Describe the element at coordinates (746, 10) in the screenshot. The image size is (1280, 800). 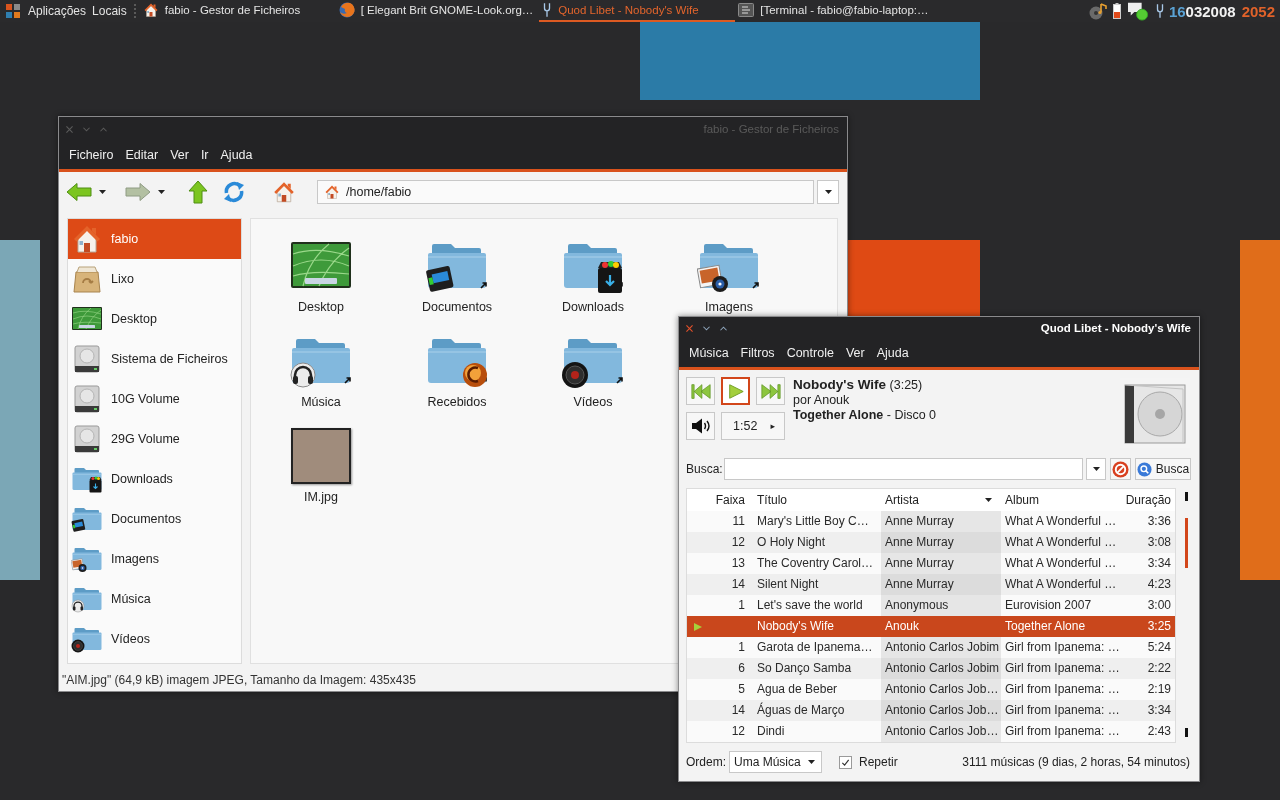
I see `terminal-icon` at that location.